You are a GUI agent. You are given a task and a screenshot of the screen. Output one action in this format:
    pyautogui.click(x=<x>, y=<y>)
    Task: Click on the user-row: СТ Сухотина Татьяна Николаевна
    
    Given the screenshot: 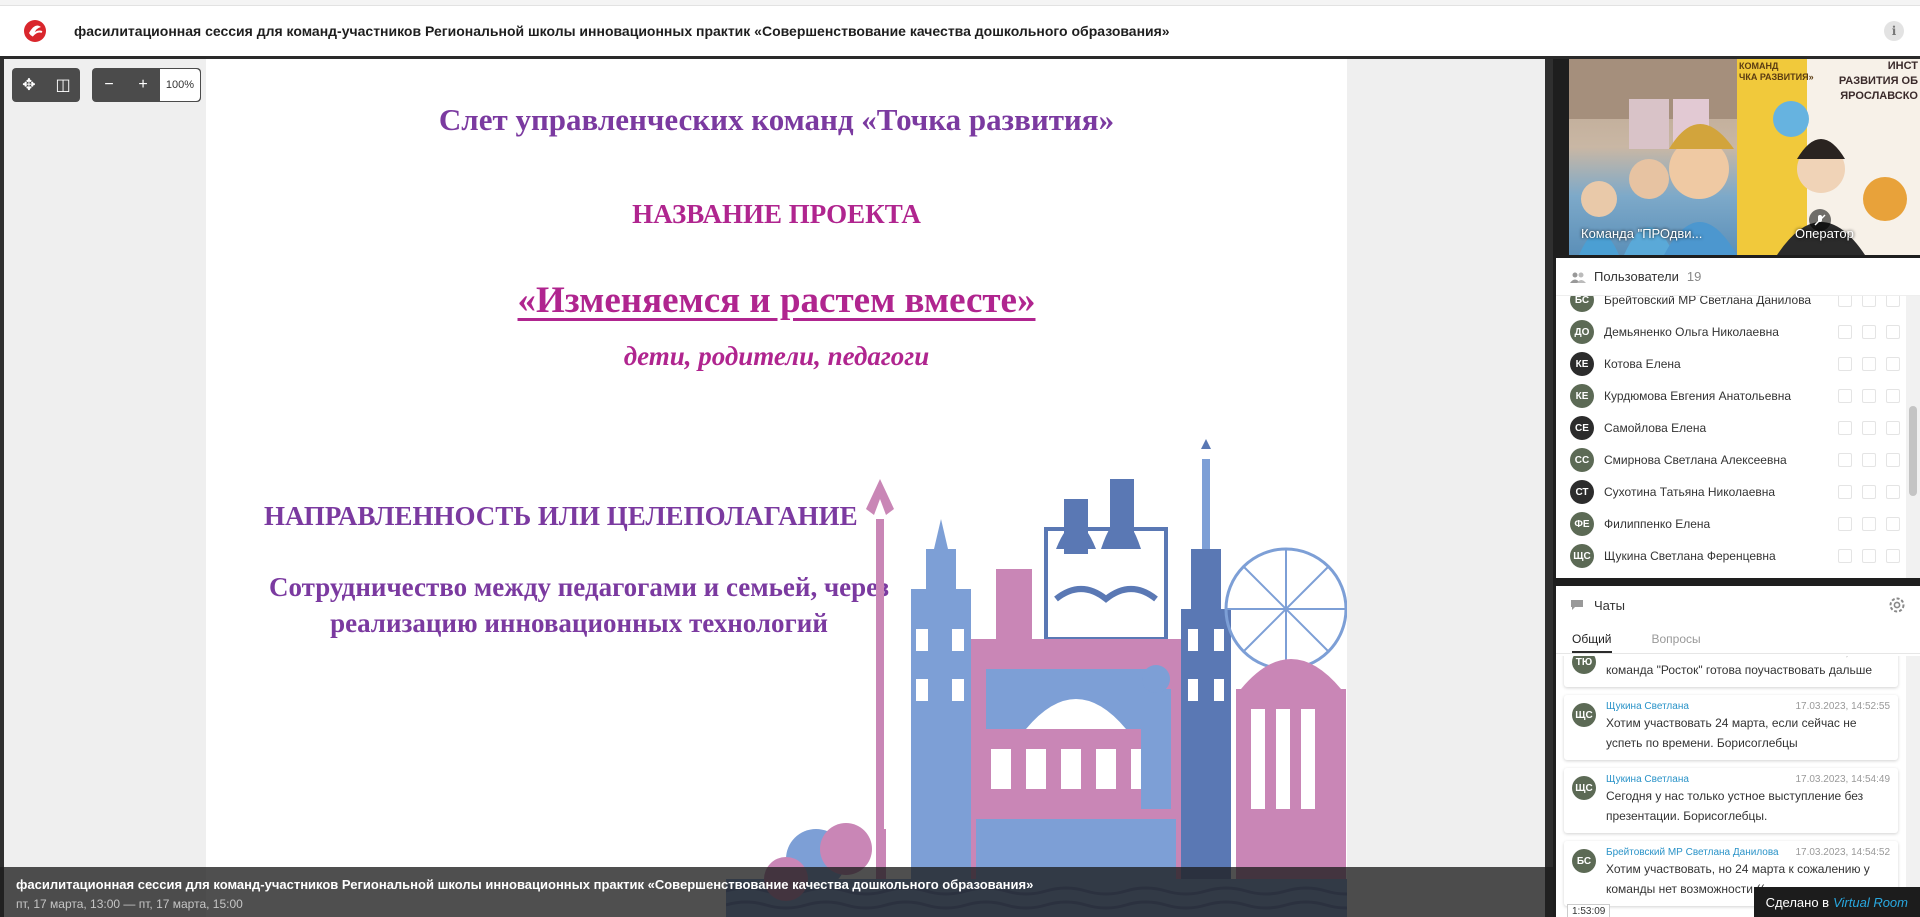 What is the action you would take?
    pyautogui.click(x=1731, y=492)
    